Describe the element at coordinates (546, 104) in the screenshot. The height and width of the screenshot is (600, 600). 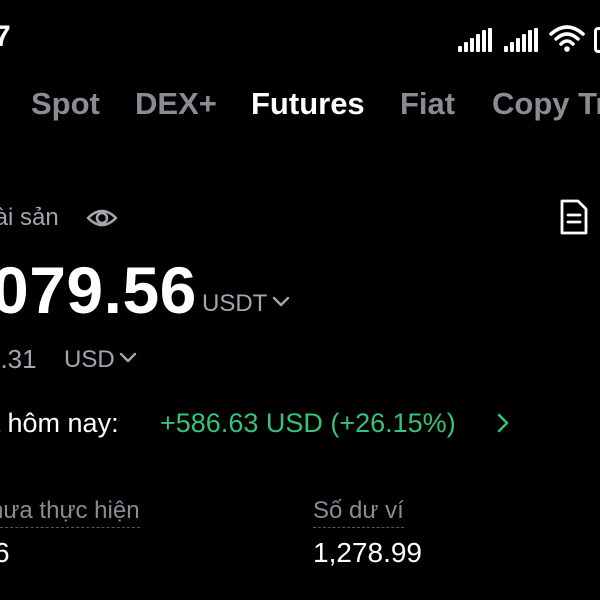
I see `tab-copy-trading: Copy Tr` at that location.